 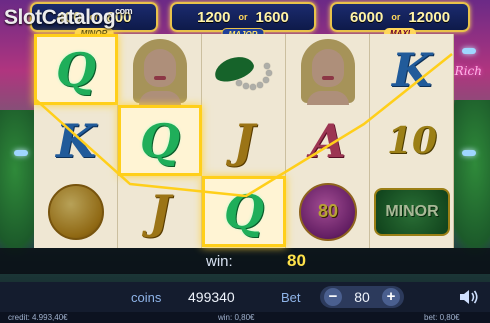 What do you see at coordinates (211, 297) in the screenshot?
I see `coins-value: 499340` at bounding box center [211, 297].